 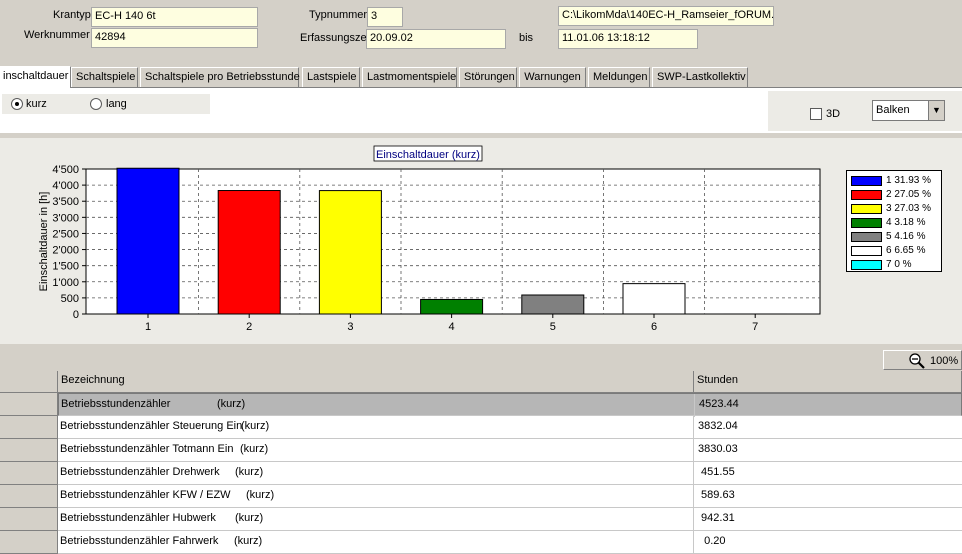 I want to click on chart-type-value: Balken, so click(x=893, y=110).